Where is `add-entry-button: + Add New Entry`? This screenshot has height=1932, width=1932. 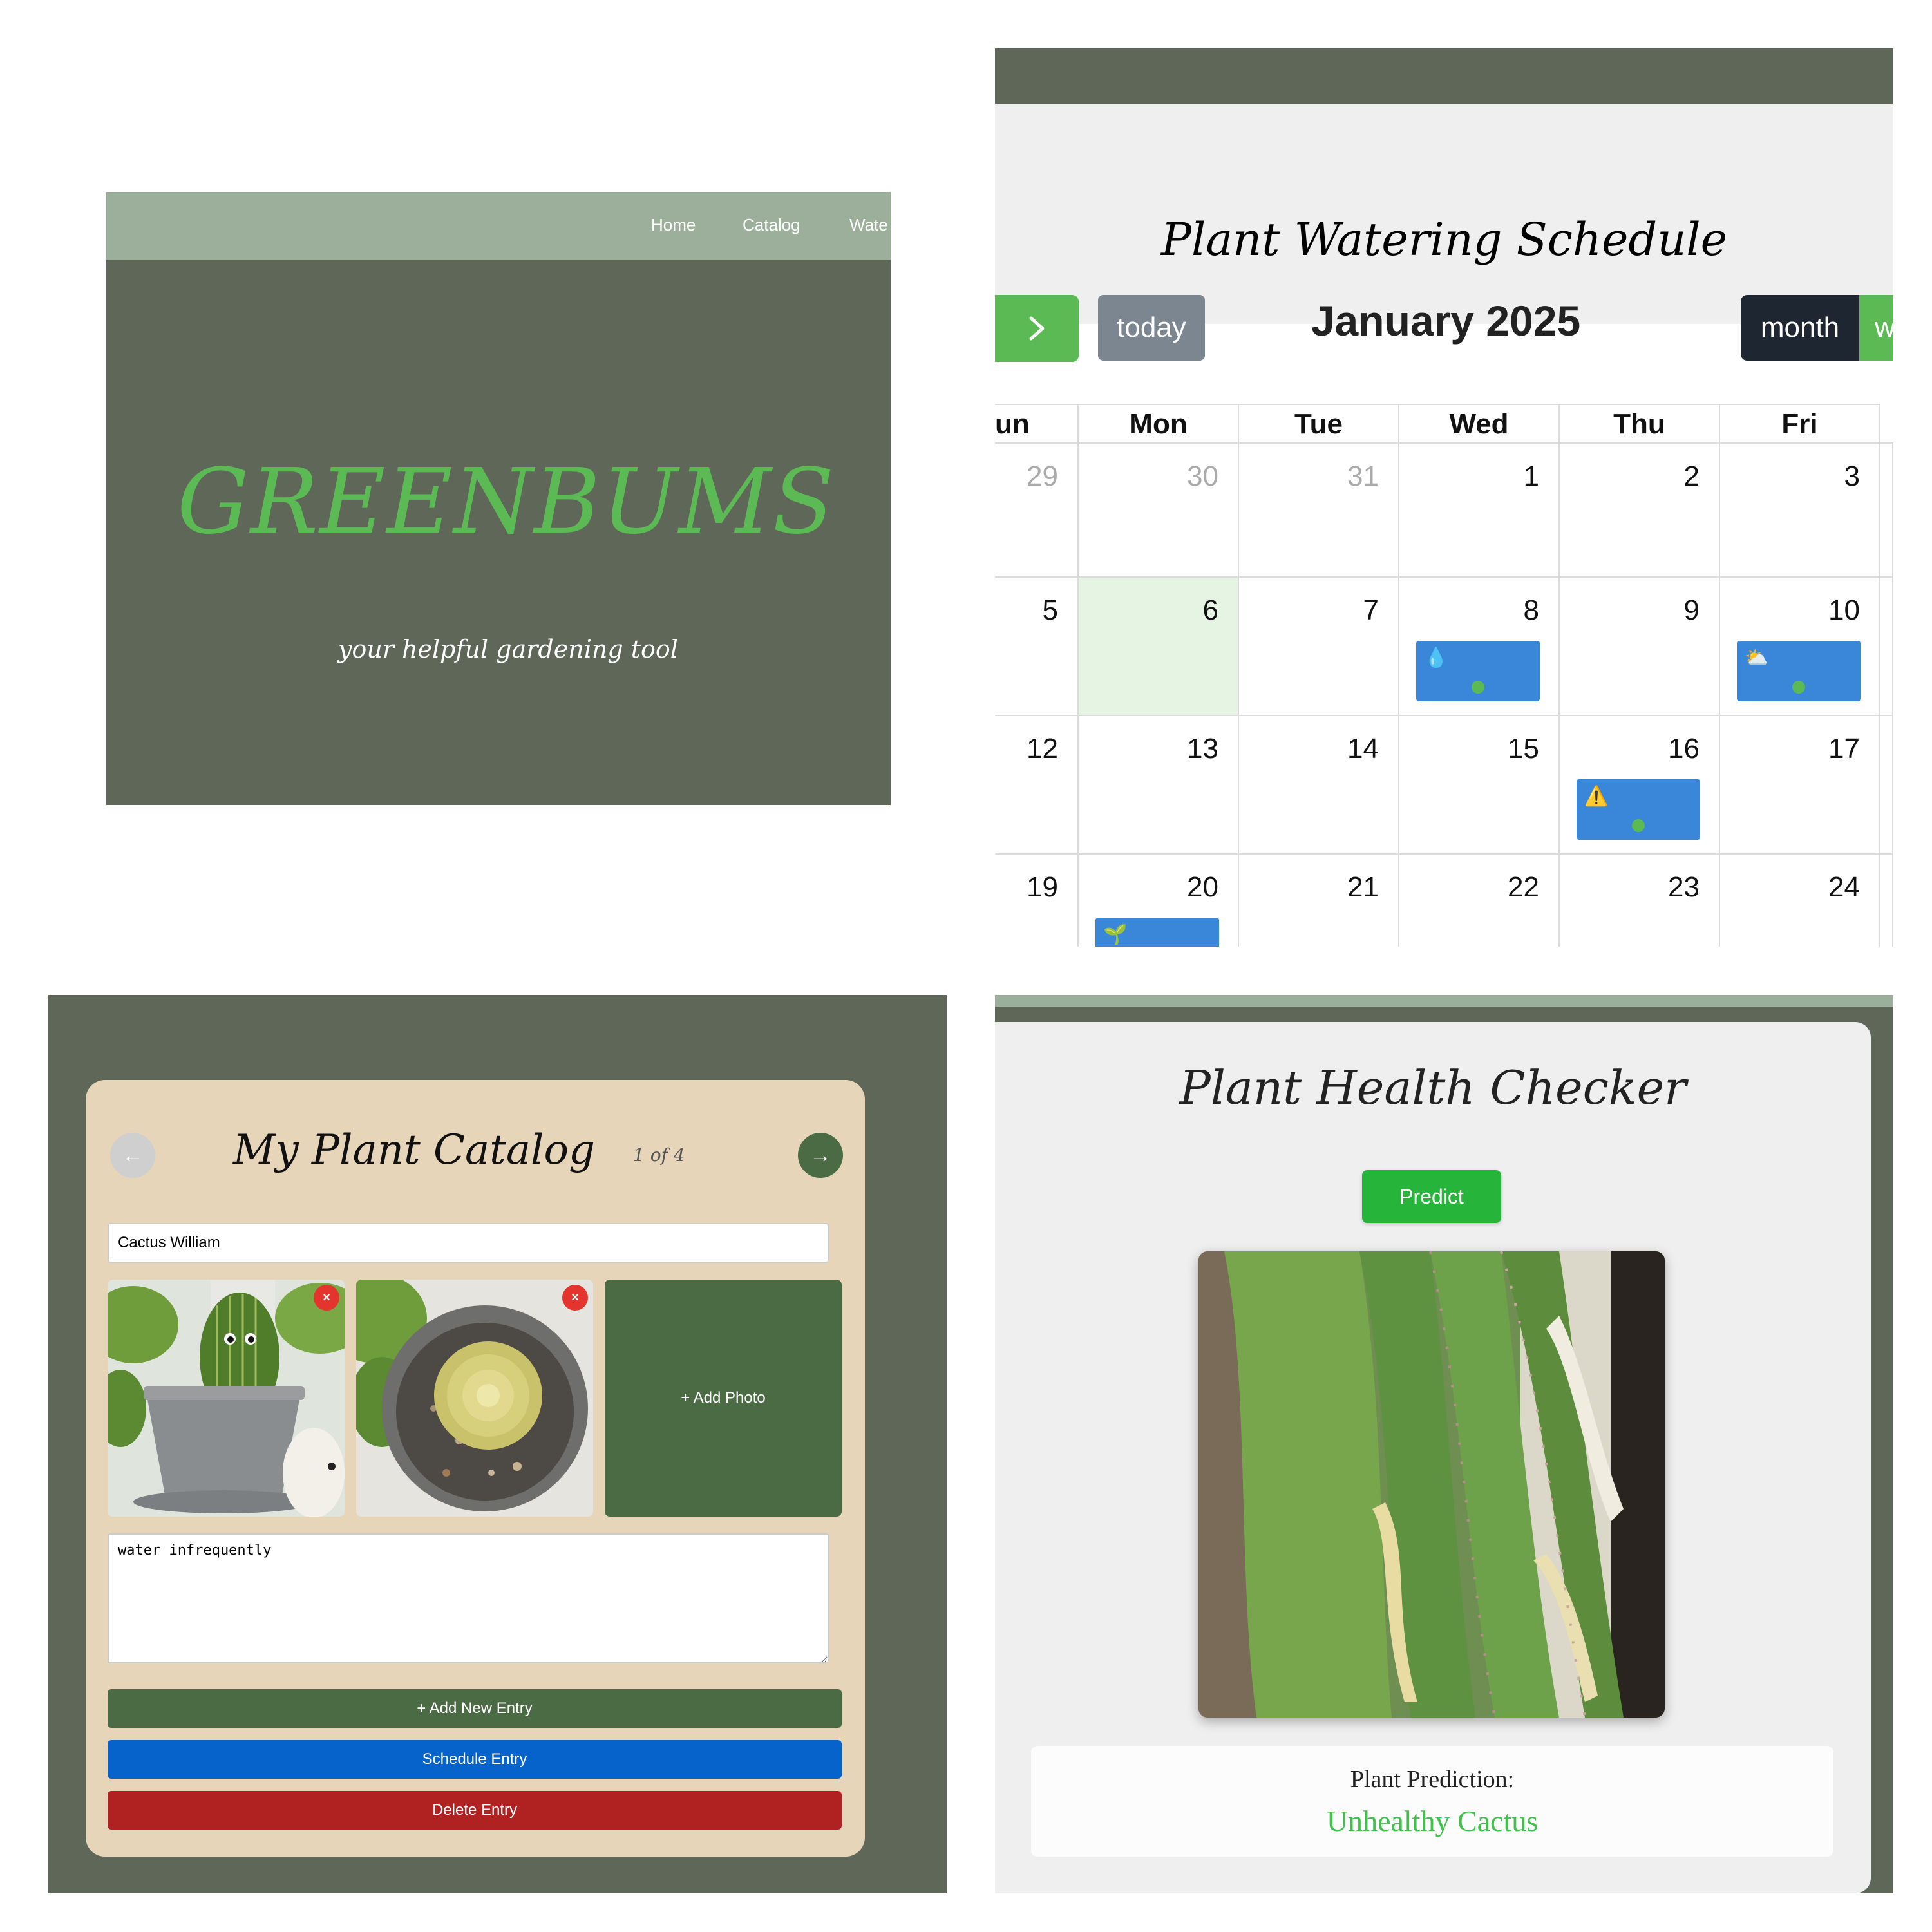 add-entry-button: + Add New Entry is located at coordinates (475, 1708).